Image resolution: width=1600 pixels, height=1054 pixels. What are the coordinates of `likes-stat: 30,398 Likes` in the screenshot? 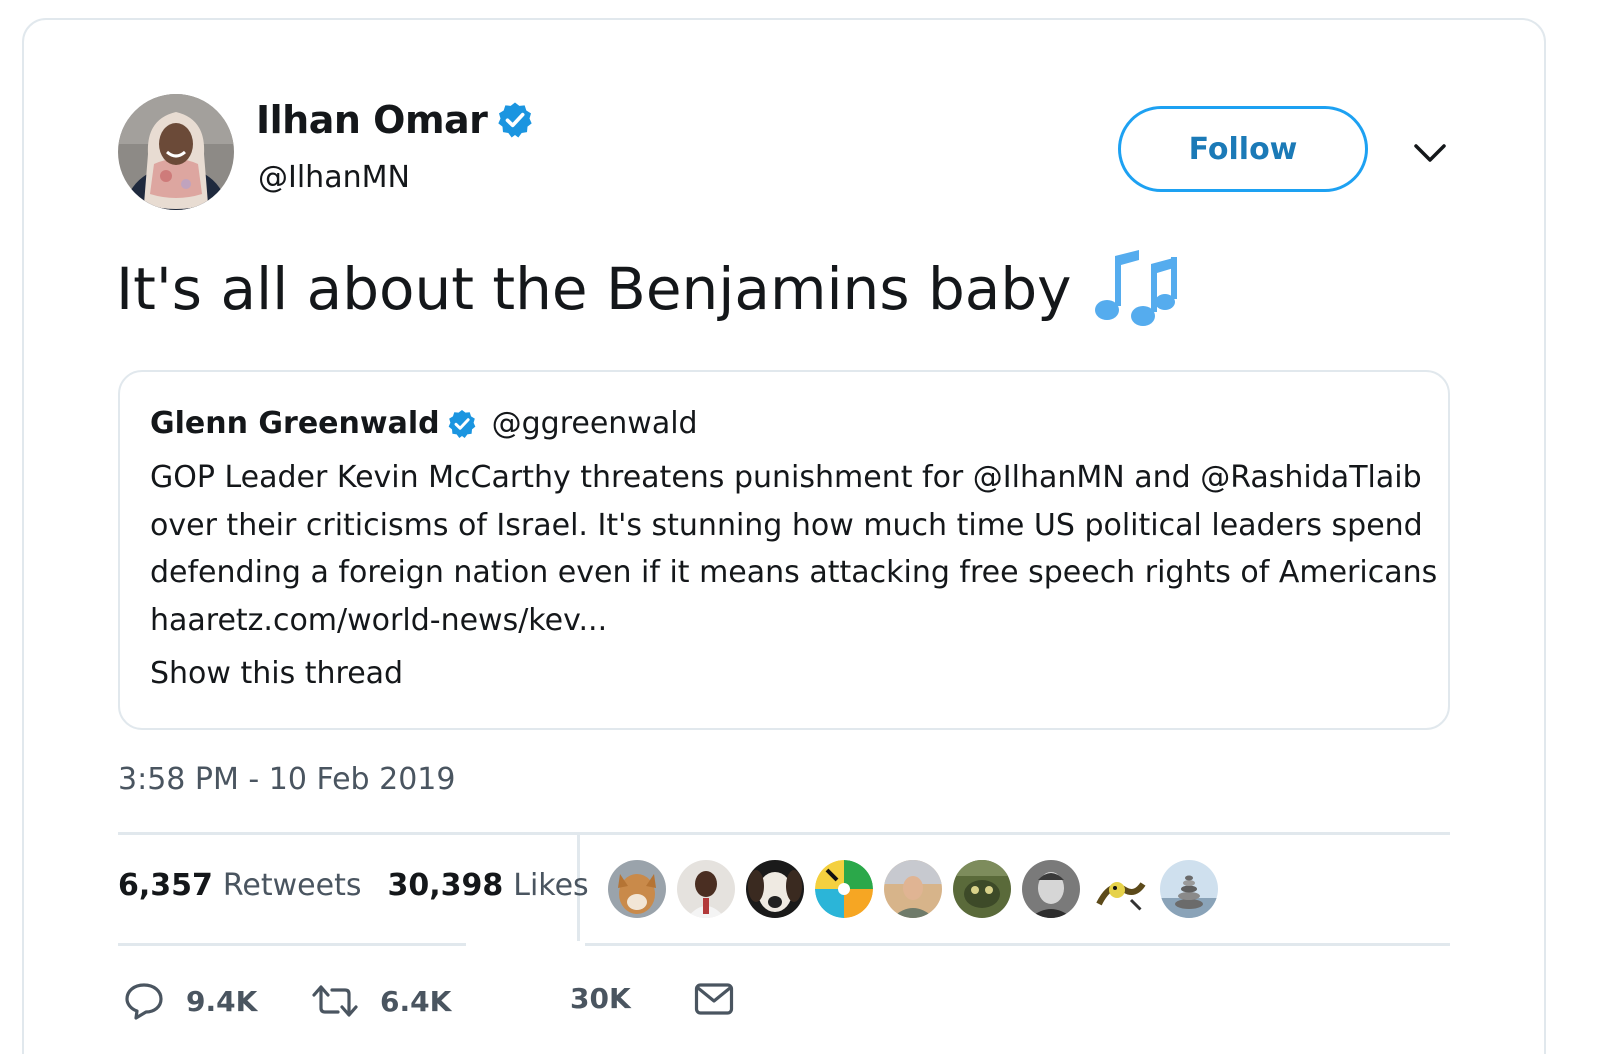 It's located at (487, 885).